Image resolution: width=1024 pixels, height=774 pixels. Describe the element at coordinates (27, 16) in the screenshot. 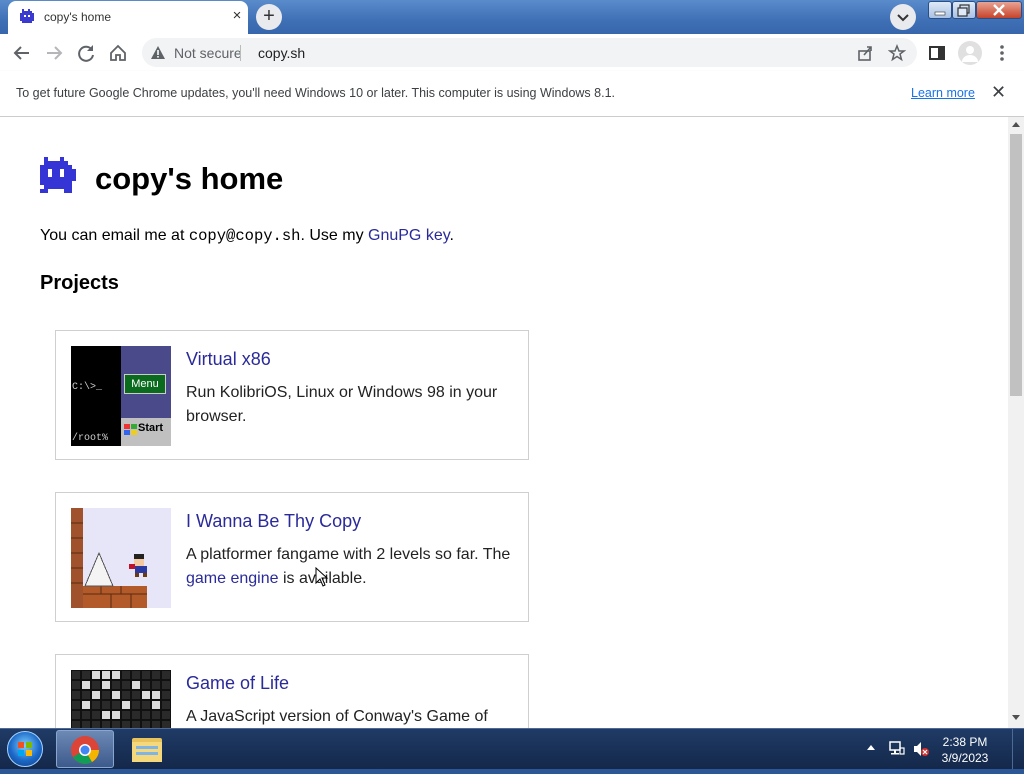

I see `site-favicon-icon` at that location.